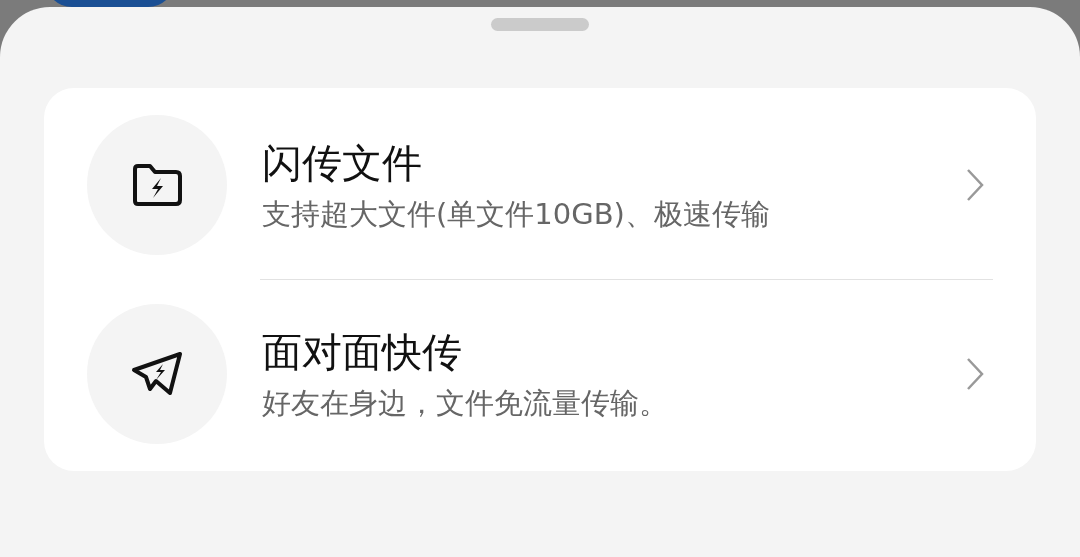 The height and width of the screenshot is (557, 1080). Describe the element at coordinates (342, 162) in the screenshot. I see `option-title: 闪传文件` at that location.